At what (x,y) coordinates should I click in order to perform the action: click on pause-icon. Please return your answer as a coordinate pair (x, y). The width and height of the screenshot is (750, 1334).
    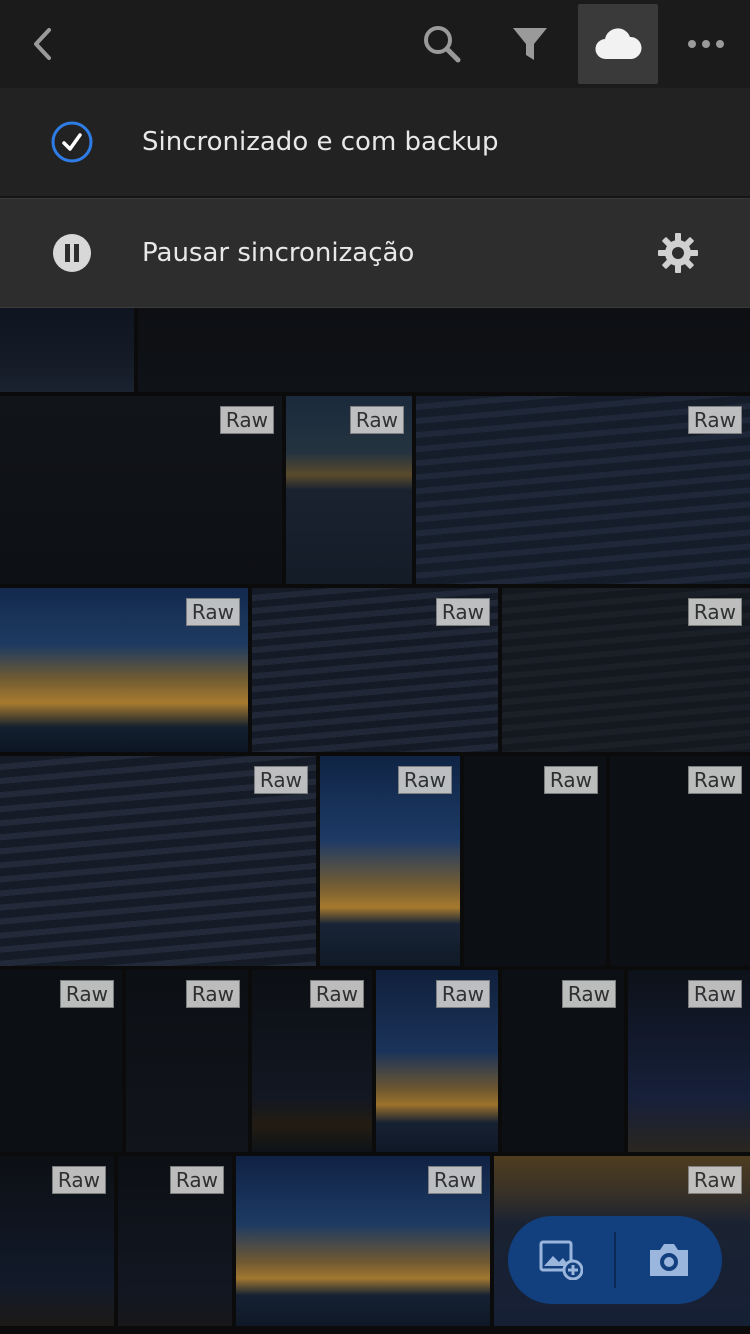
    Looking at the image, I should click on (72, 253).